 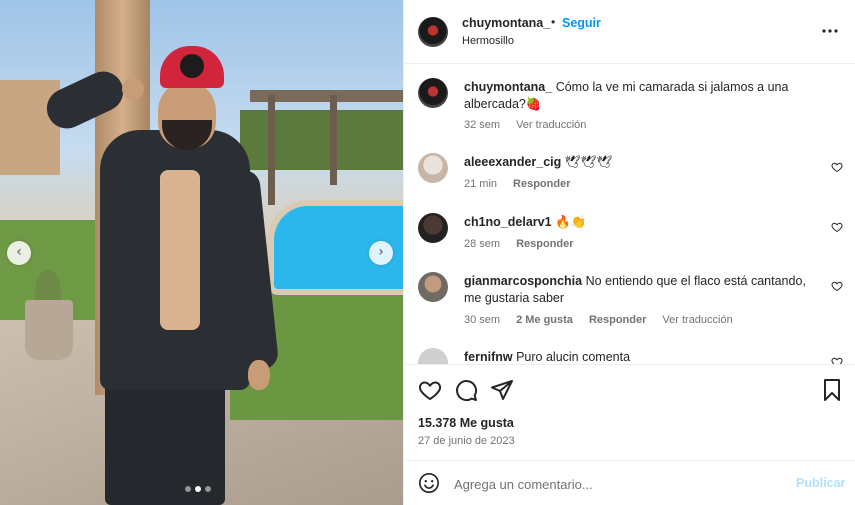 I want to click on comment-like-count: 2 Me gusta, so click(x=544, y=320).